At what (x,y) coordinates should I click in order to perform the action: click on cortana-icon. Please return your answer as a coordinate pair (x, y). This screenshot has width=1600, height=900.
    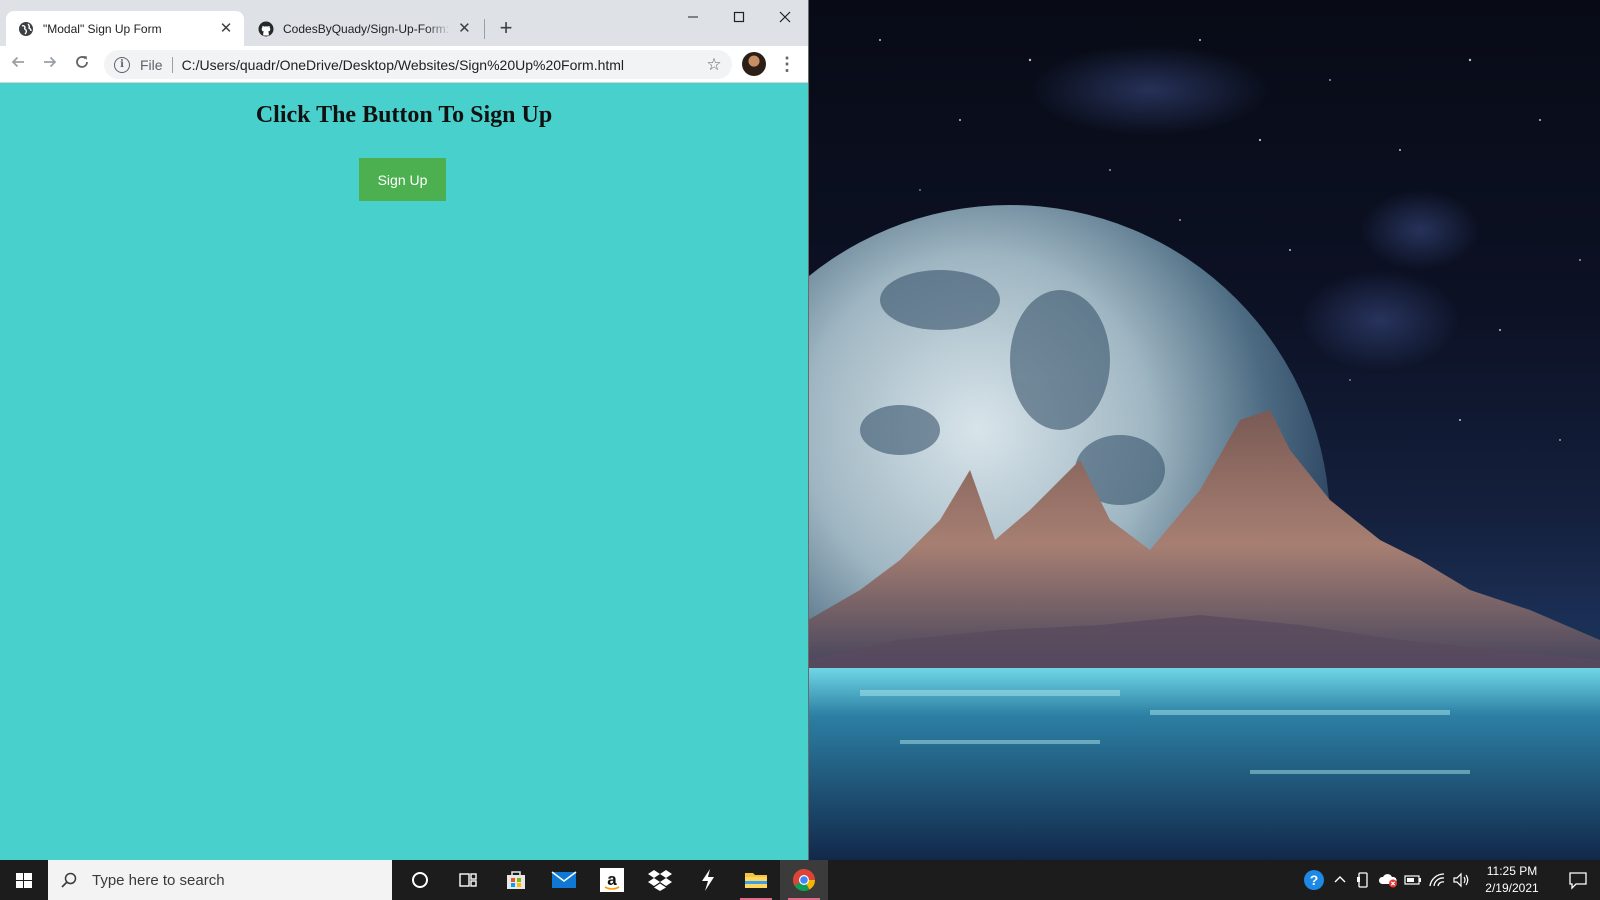
    Looking at the image, I should click on (420, 880).